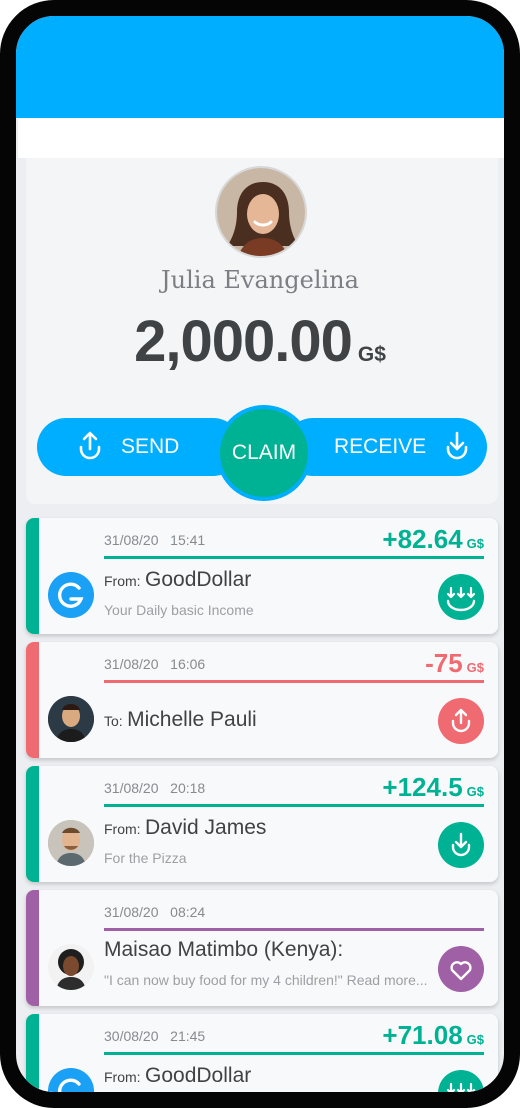 The height and width of the screenshot is (1108, 520). Describe the element at coordinates (145, 858) in the screenshot. I see `card-subtitle: For the Pizza` at that location.